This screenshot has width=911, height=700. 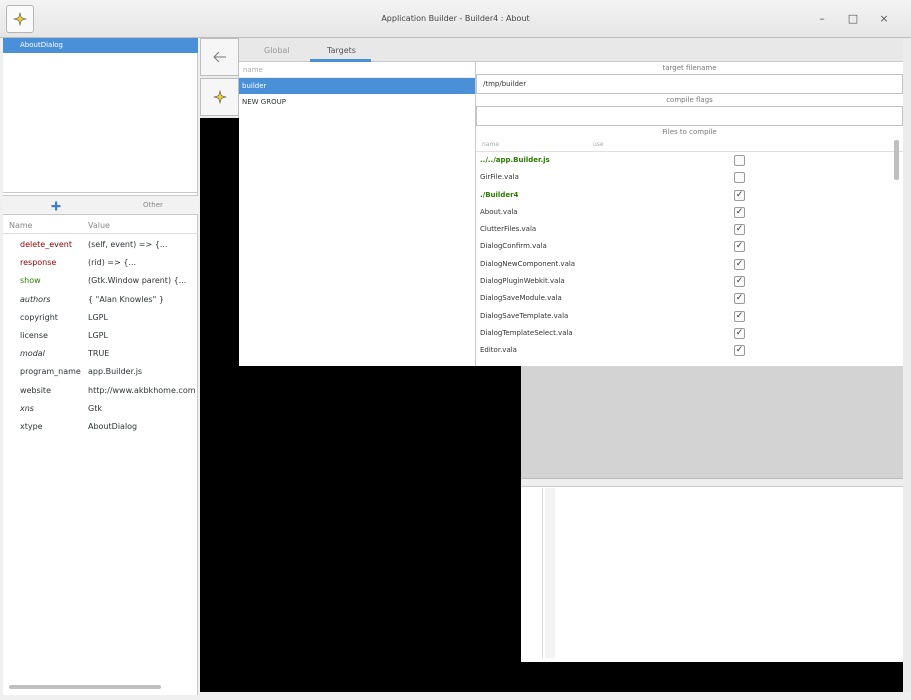 What do you see at coordinates (712, 483) in the screenshot?
I see `compile-output-header` at bounding box center [712, 483].